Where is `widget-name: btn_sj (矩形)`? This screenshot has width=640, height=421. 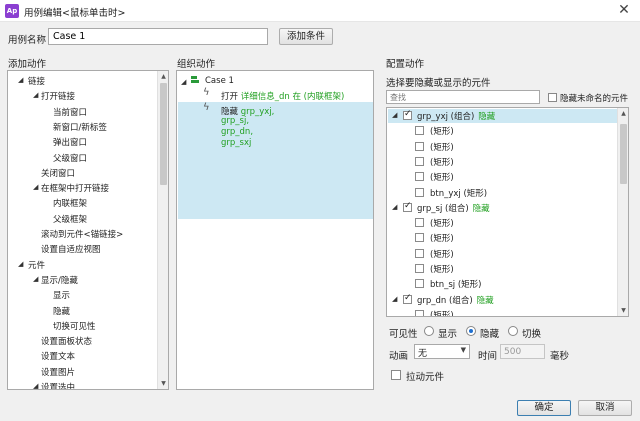 widget-name: btn_sj (矩形) is located at coordinates (456, 285).